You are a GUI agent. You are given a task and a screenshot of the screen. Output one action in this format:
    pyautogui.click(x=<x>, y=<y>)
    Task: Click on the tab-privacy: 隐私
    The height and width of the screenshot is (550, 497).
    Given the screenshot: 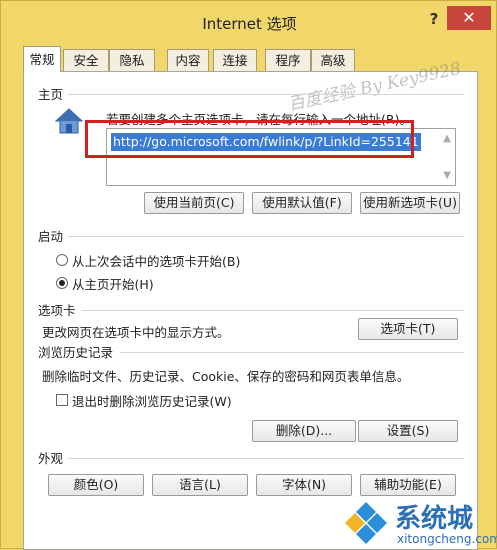 What is the action you would take?
    pyautogui.click(x=132, y=60)
    